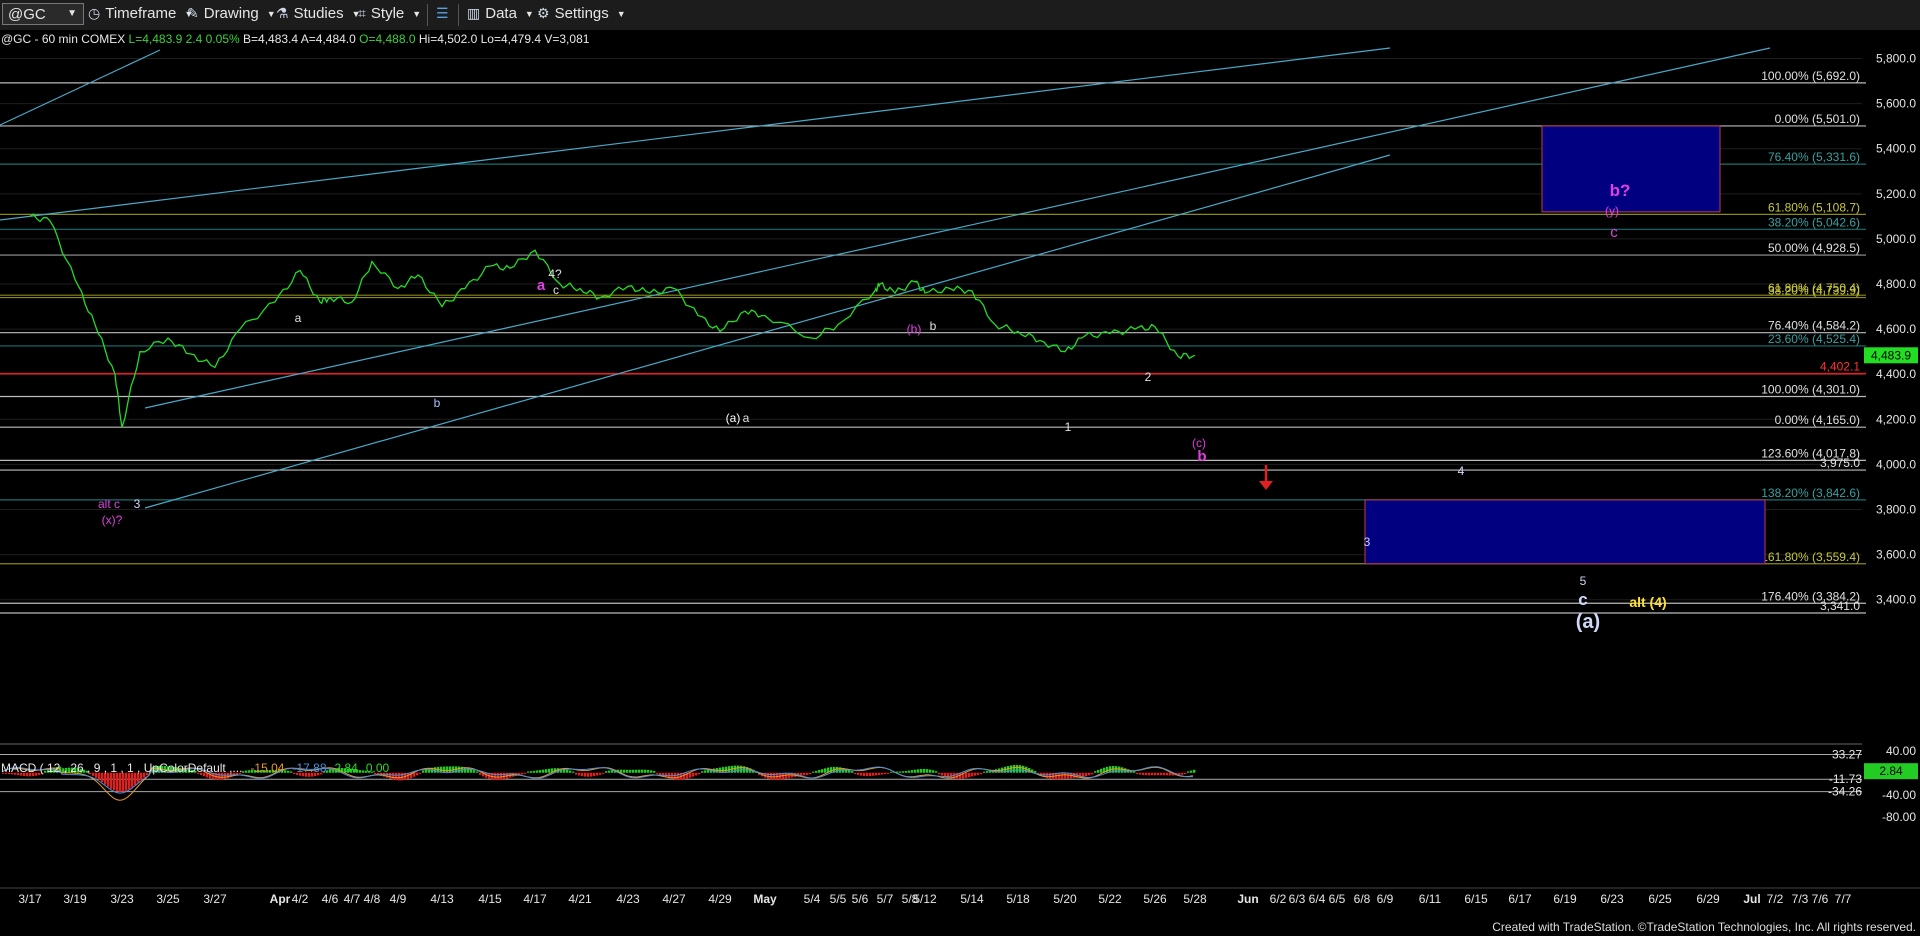  I want to click on macd-axis-value: 33.27, so click(1847, 754).